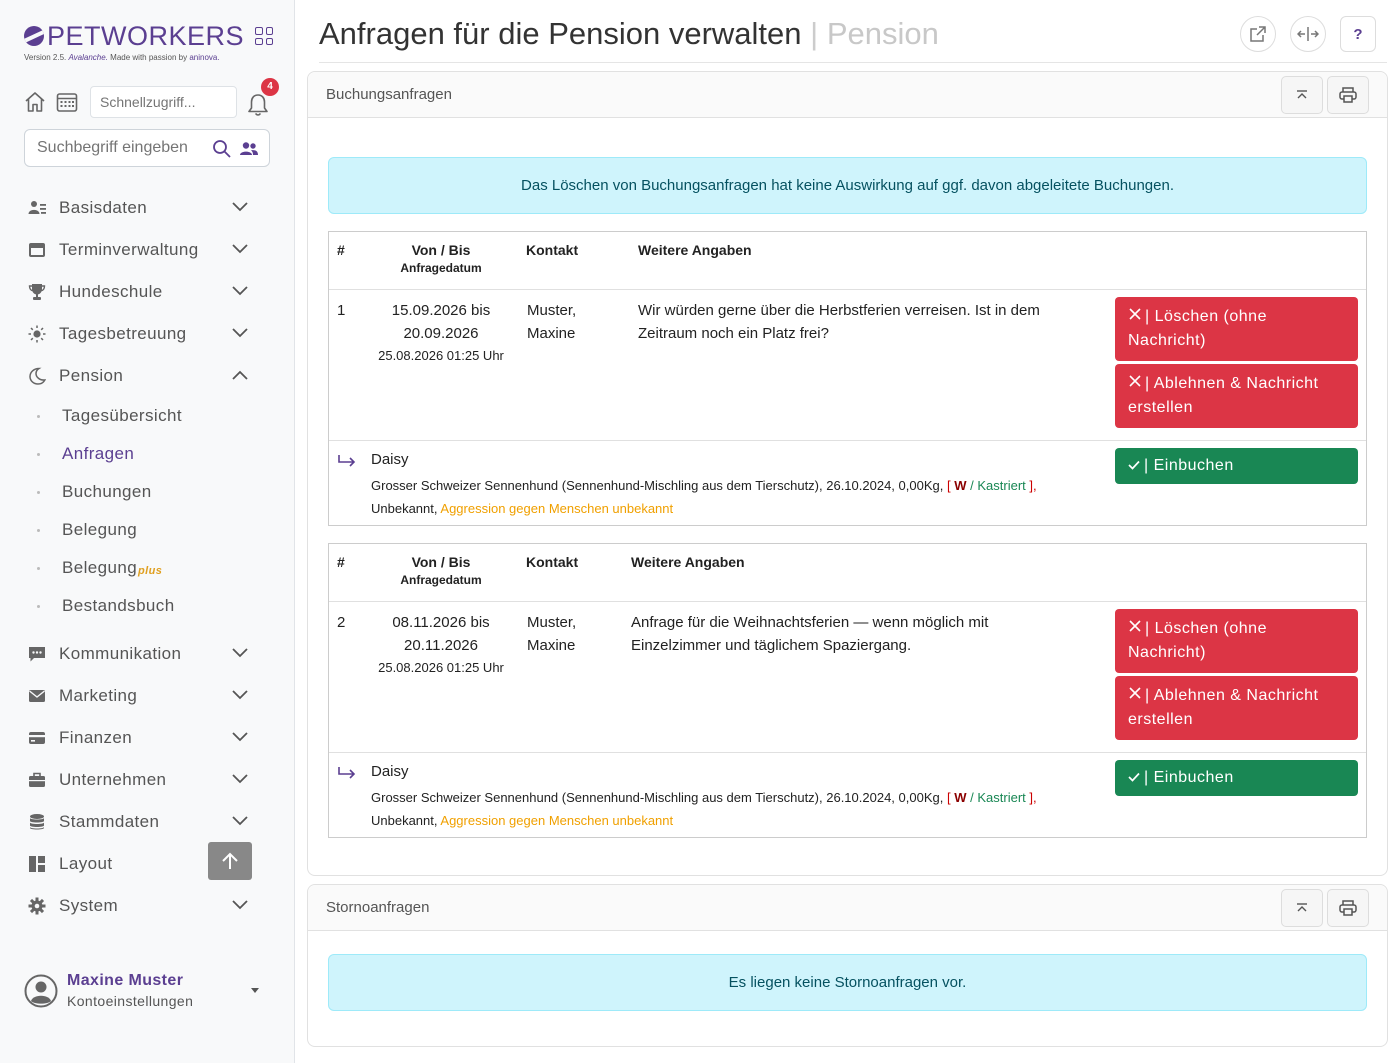 The width and height of the screenshot is (1400, 1063). What do you see at coordinates (341, 622) in the screenshot?
I see `request-number: 2` at bounding box center [341, 622].